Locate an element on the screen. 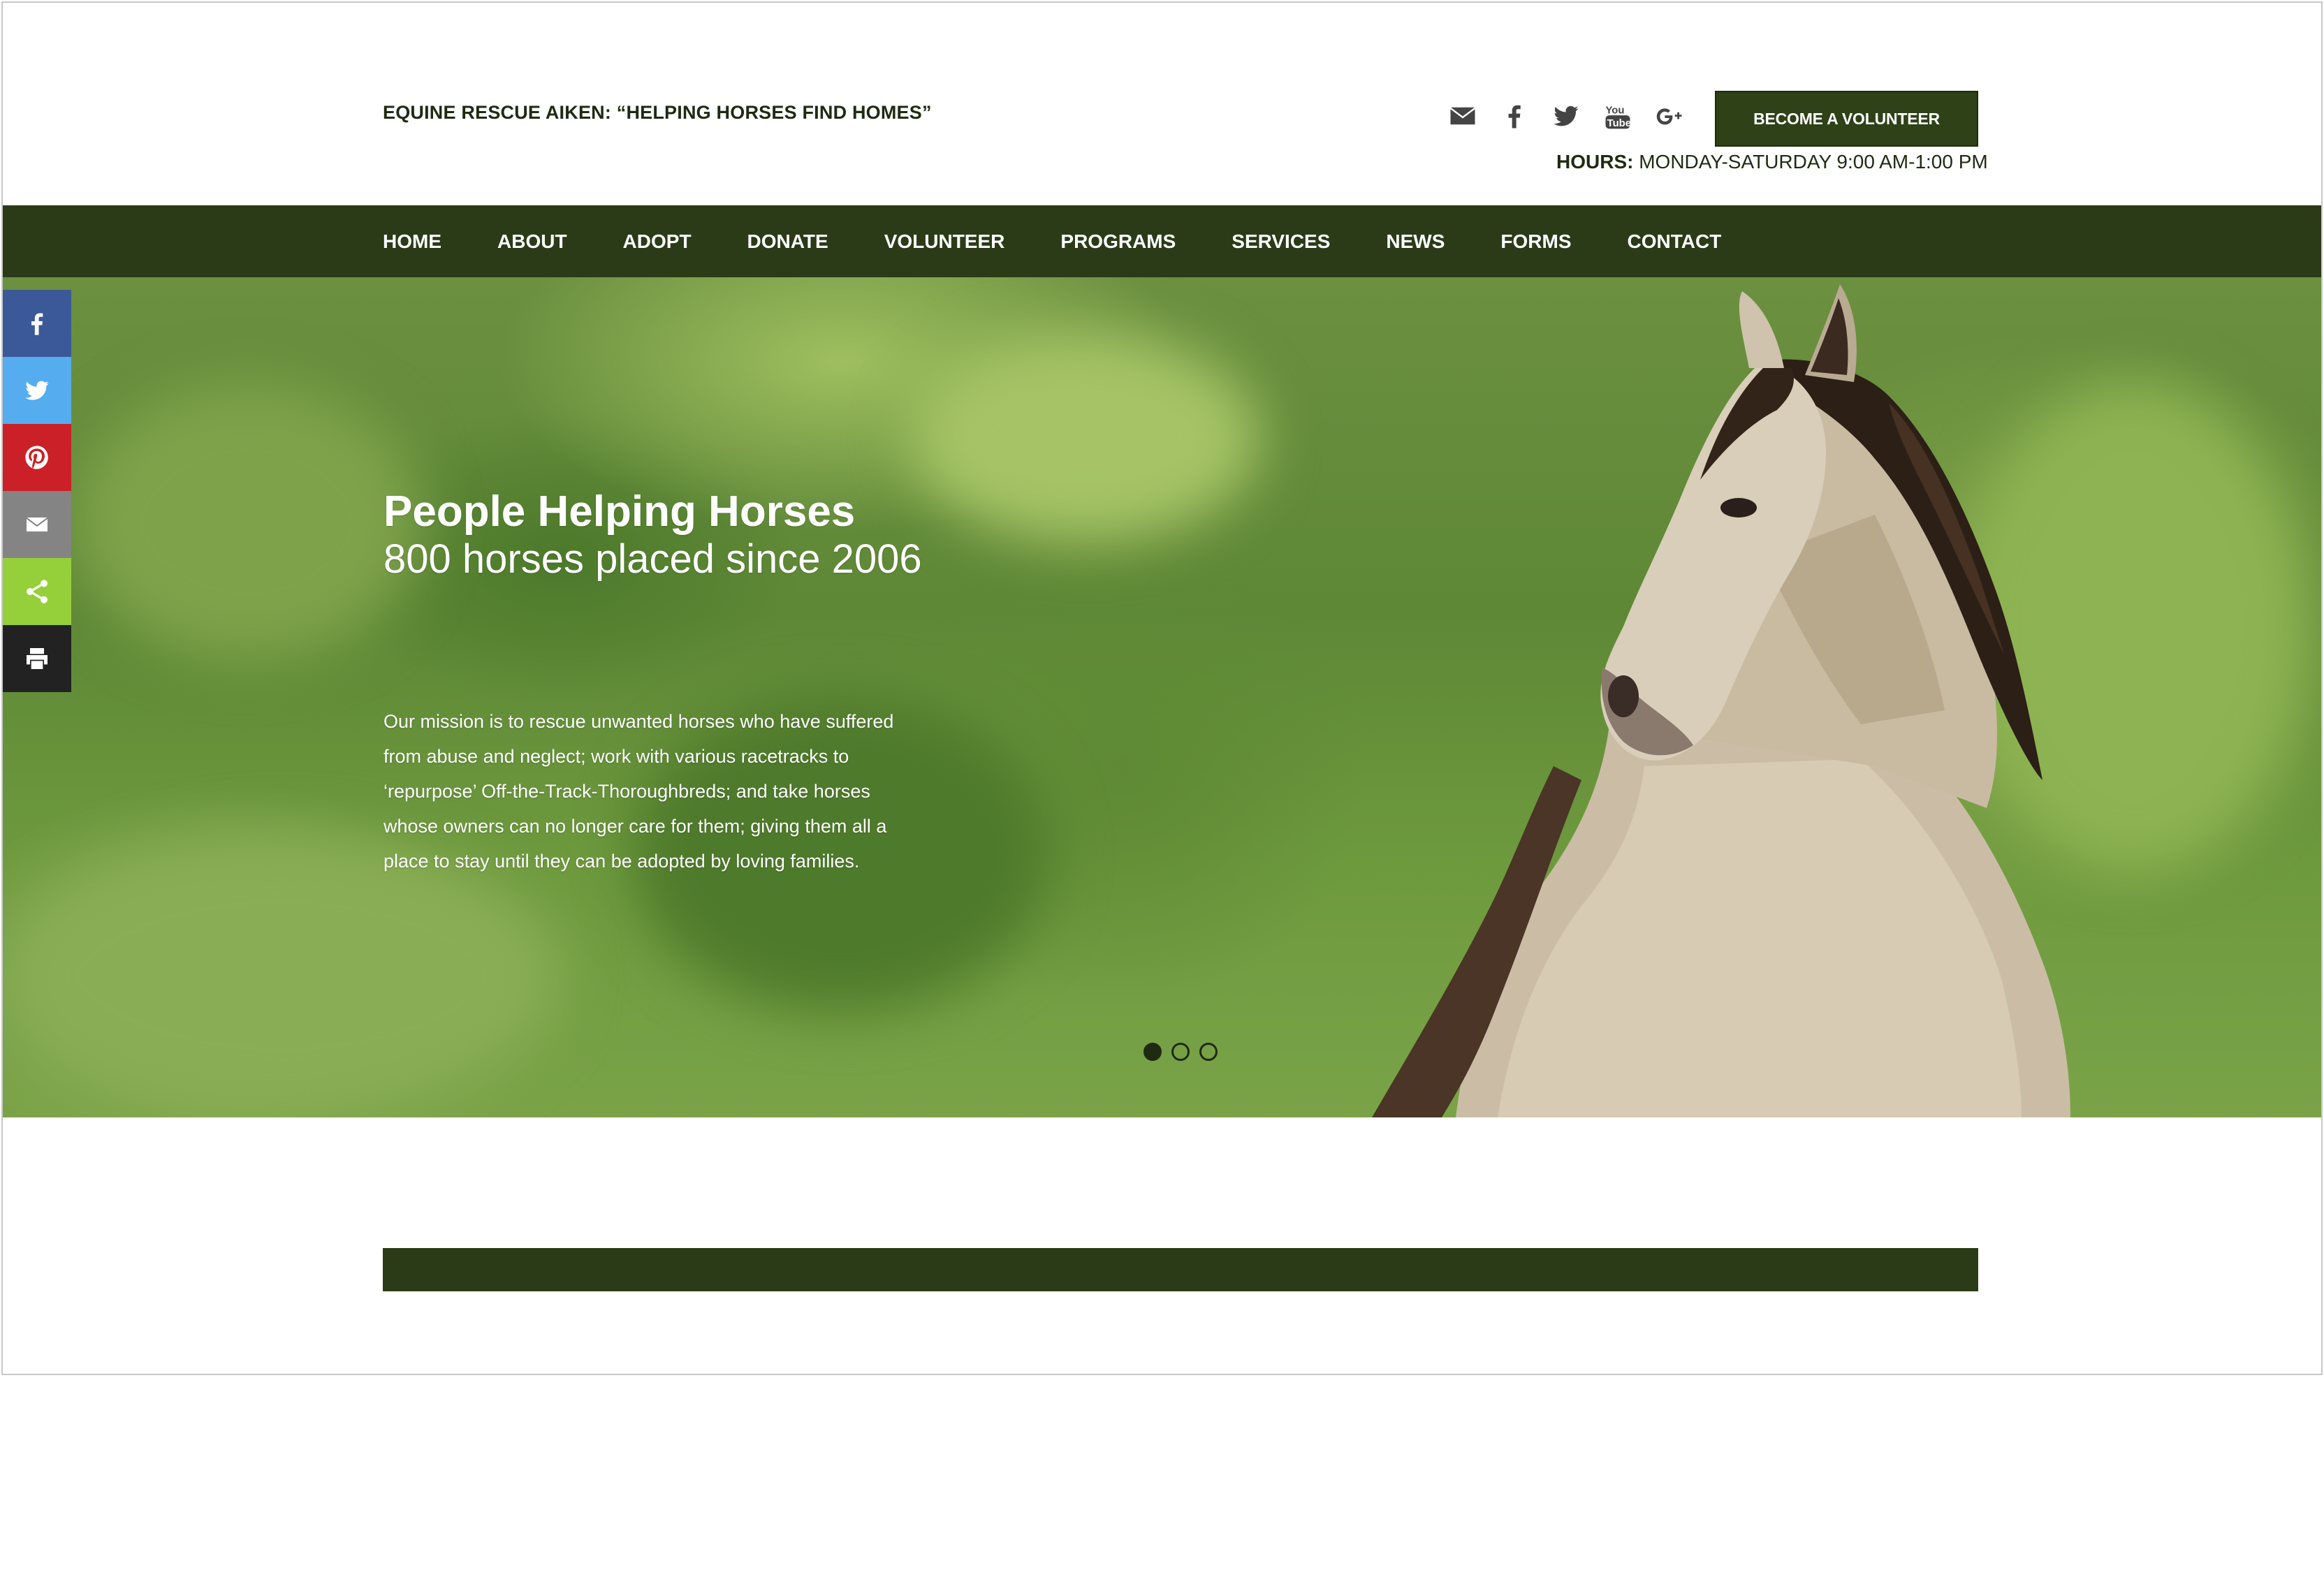 The width and height of the screenshot is (2324, 1570). share-facebook-button is located at coordinates (37, 323).